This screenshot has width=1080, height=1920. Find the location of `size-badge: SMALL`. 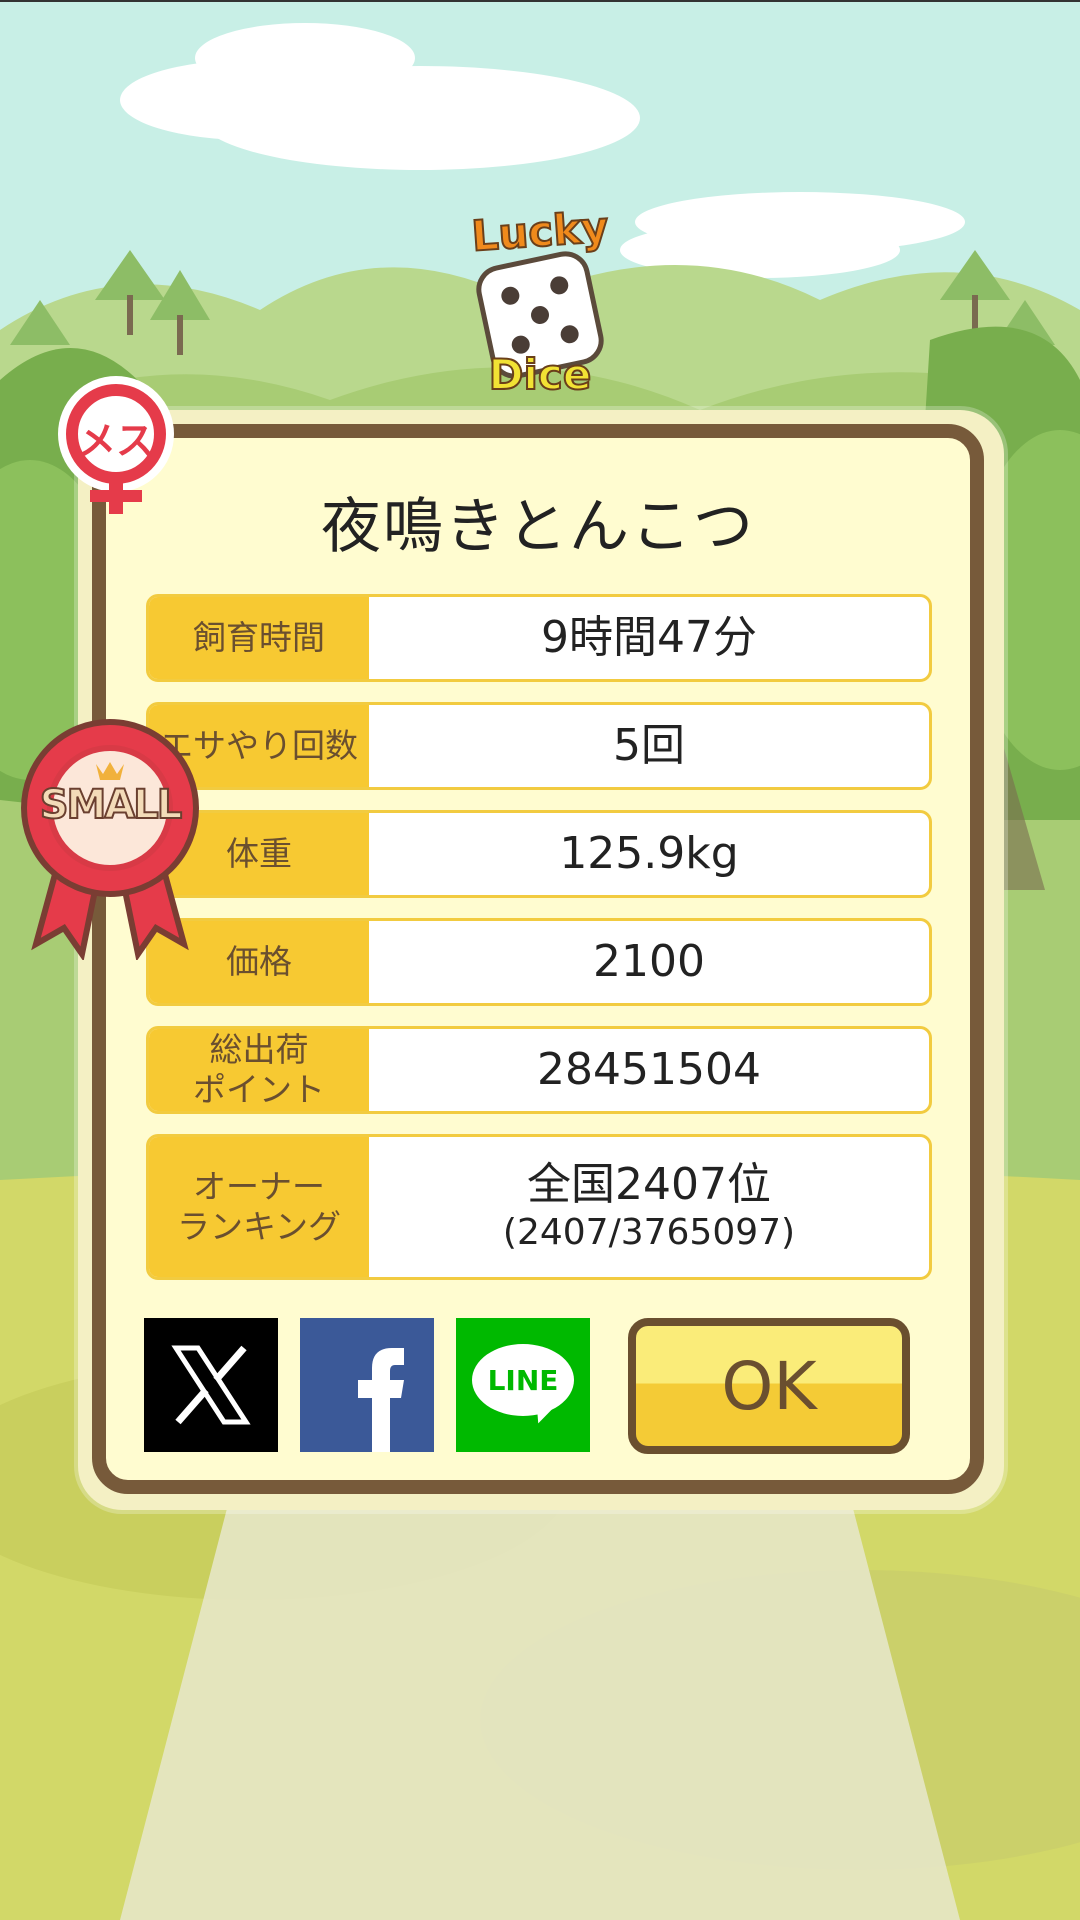

size-badge: SMALL is located at coordinates (110, 839).